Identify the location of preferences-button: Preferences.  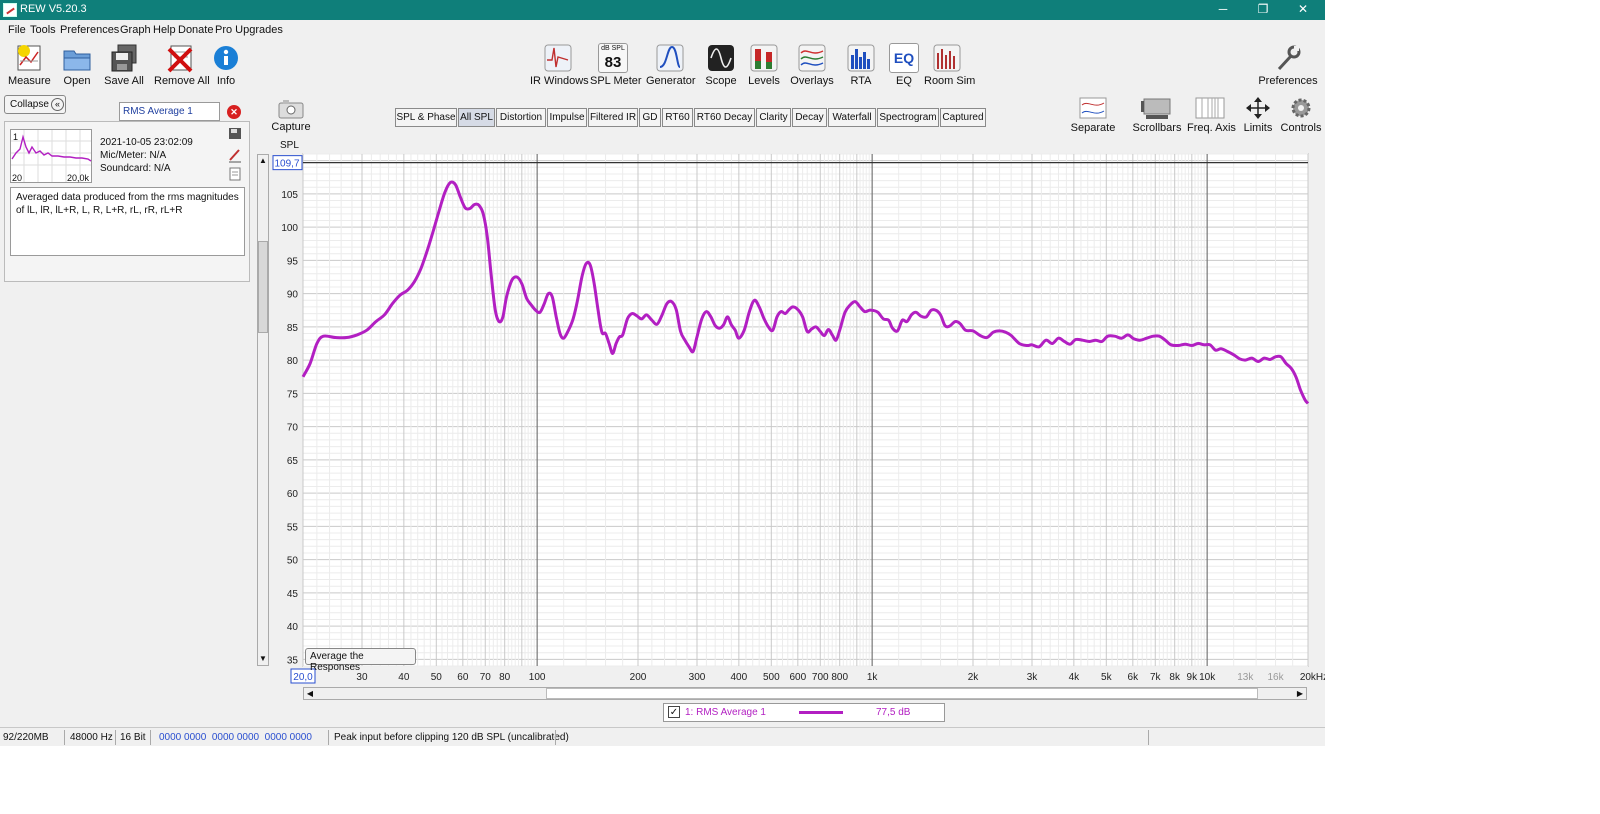
(1288, 65).